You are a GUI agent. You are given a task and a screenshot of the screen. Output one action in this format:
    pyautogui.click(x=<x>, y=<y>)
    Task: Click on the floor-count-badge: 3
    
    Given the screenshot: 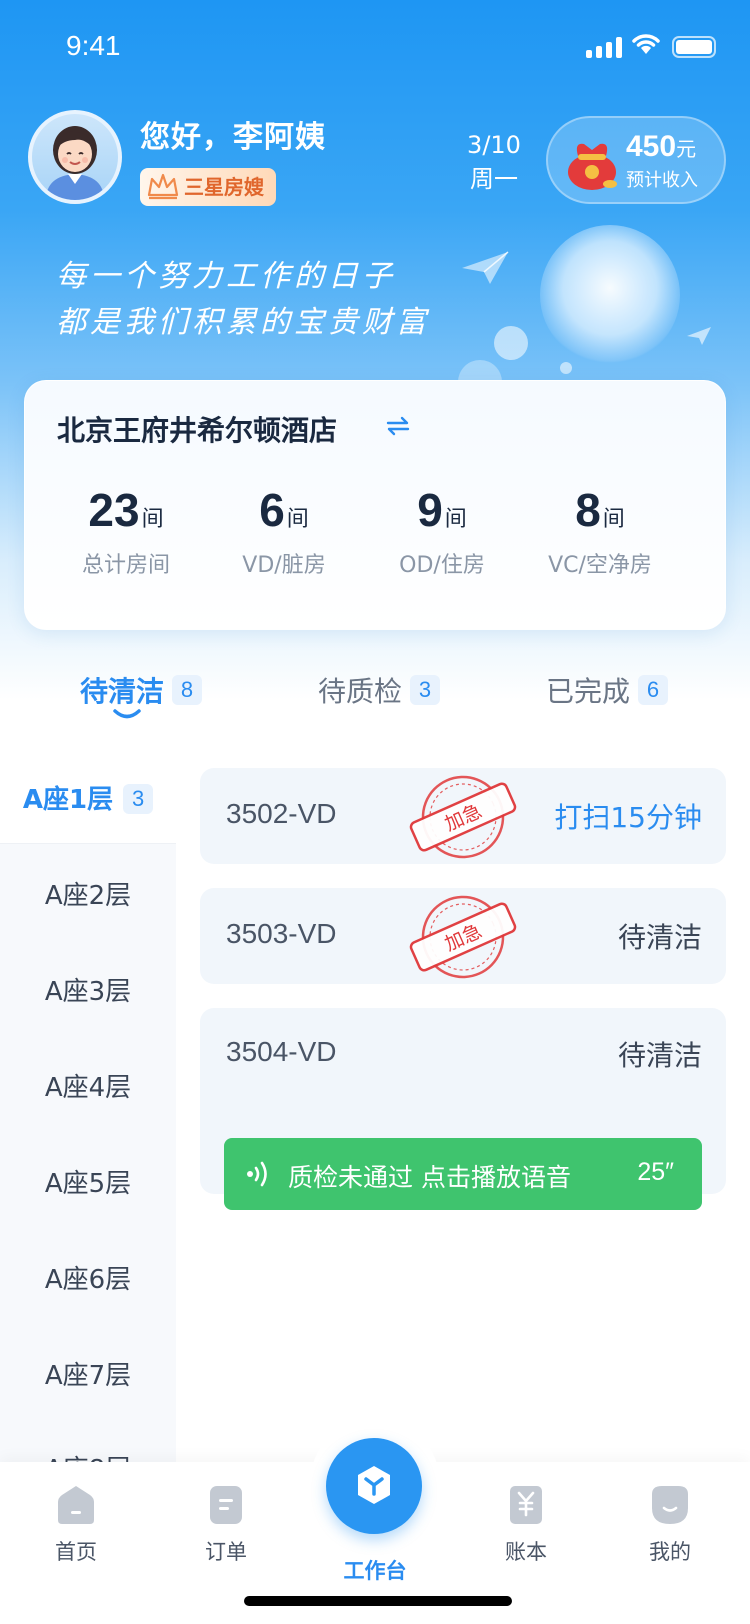 What is the action you would take?
    pyautogui.click(x=138, y=799)
    